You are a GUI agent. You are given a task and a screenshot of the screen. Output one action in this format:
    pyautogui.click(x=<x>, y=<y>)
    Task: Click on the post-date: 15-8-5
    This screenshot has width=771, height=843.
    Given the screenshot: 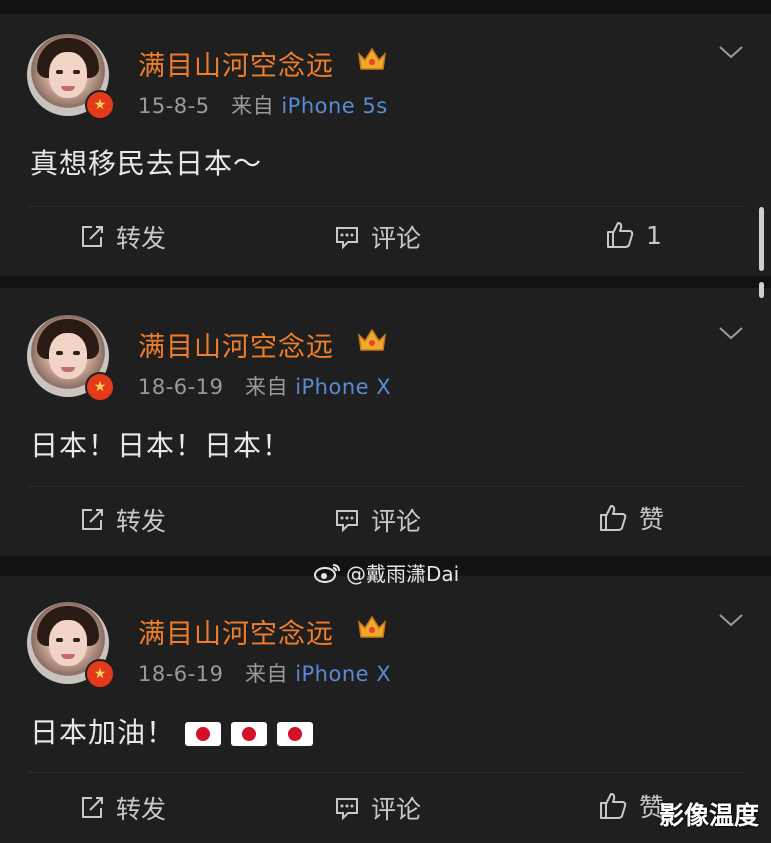 What is the action you would take?
    pyautogui.click(x=174, y=106)
    